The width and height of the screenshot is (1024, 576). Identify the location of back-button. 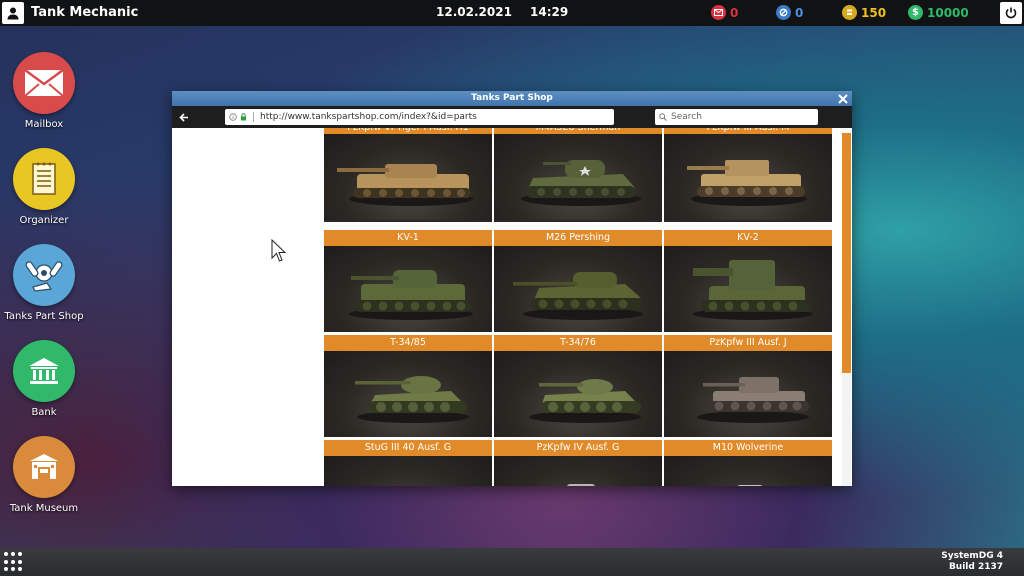
(184, 117).